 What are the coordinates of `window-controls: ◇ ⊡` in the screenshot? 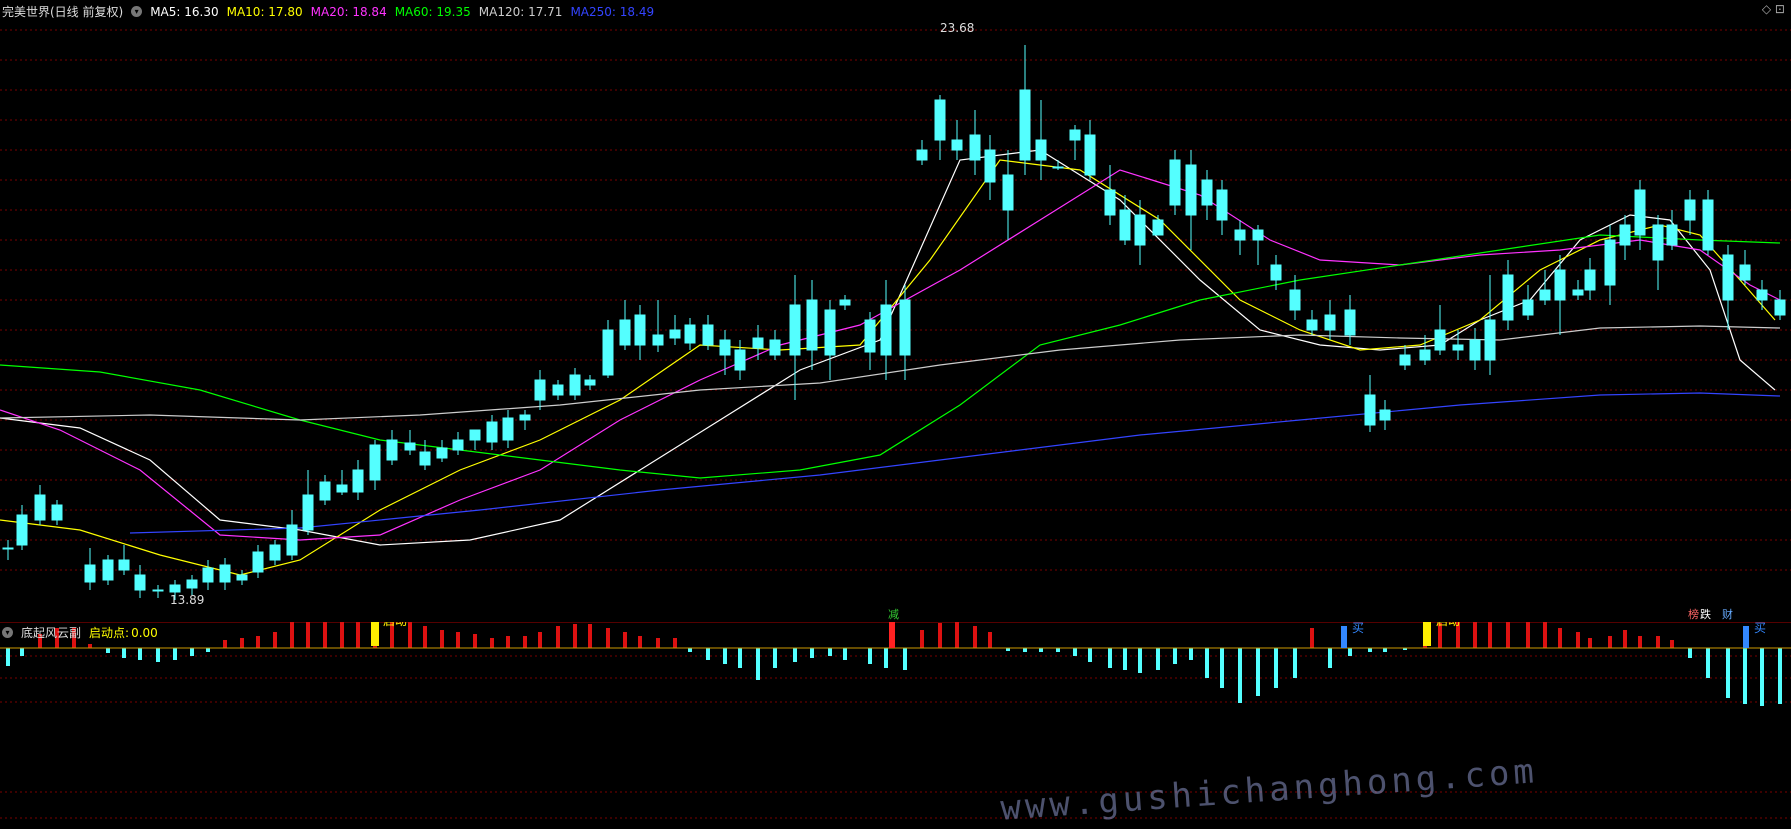 It's located at (1773, 9).